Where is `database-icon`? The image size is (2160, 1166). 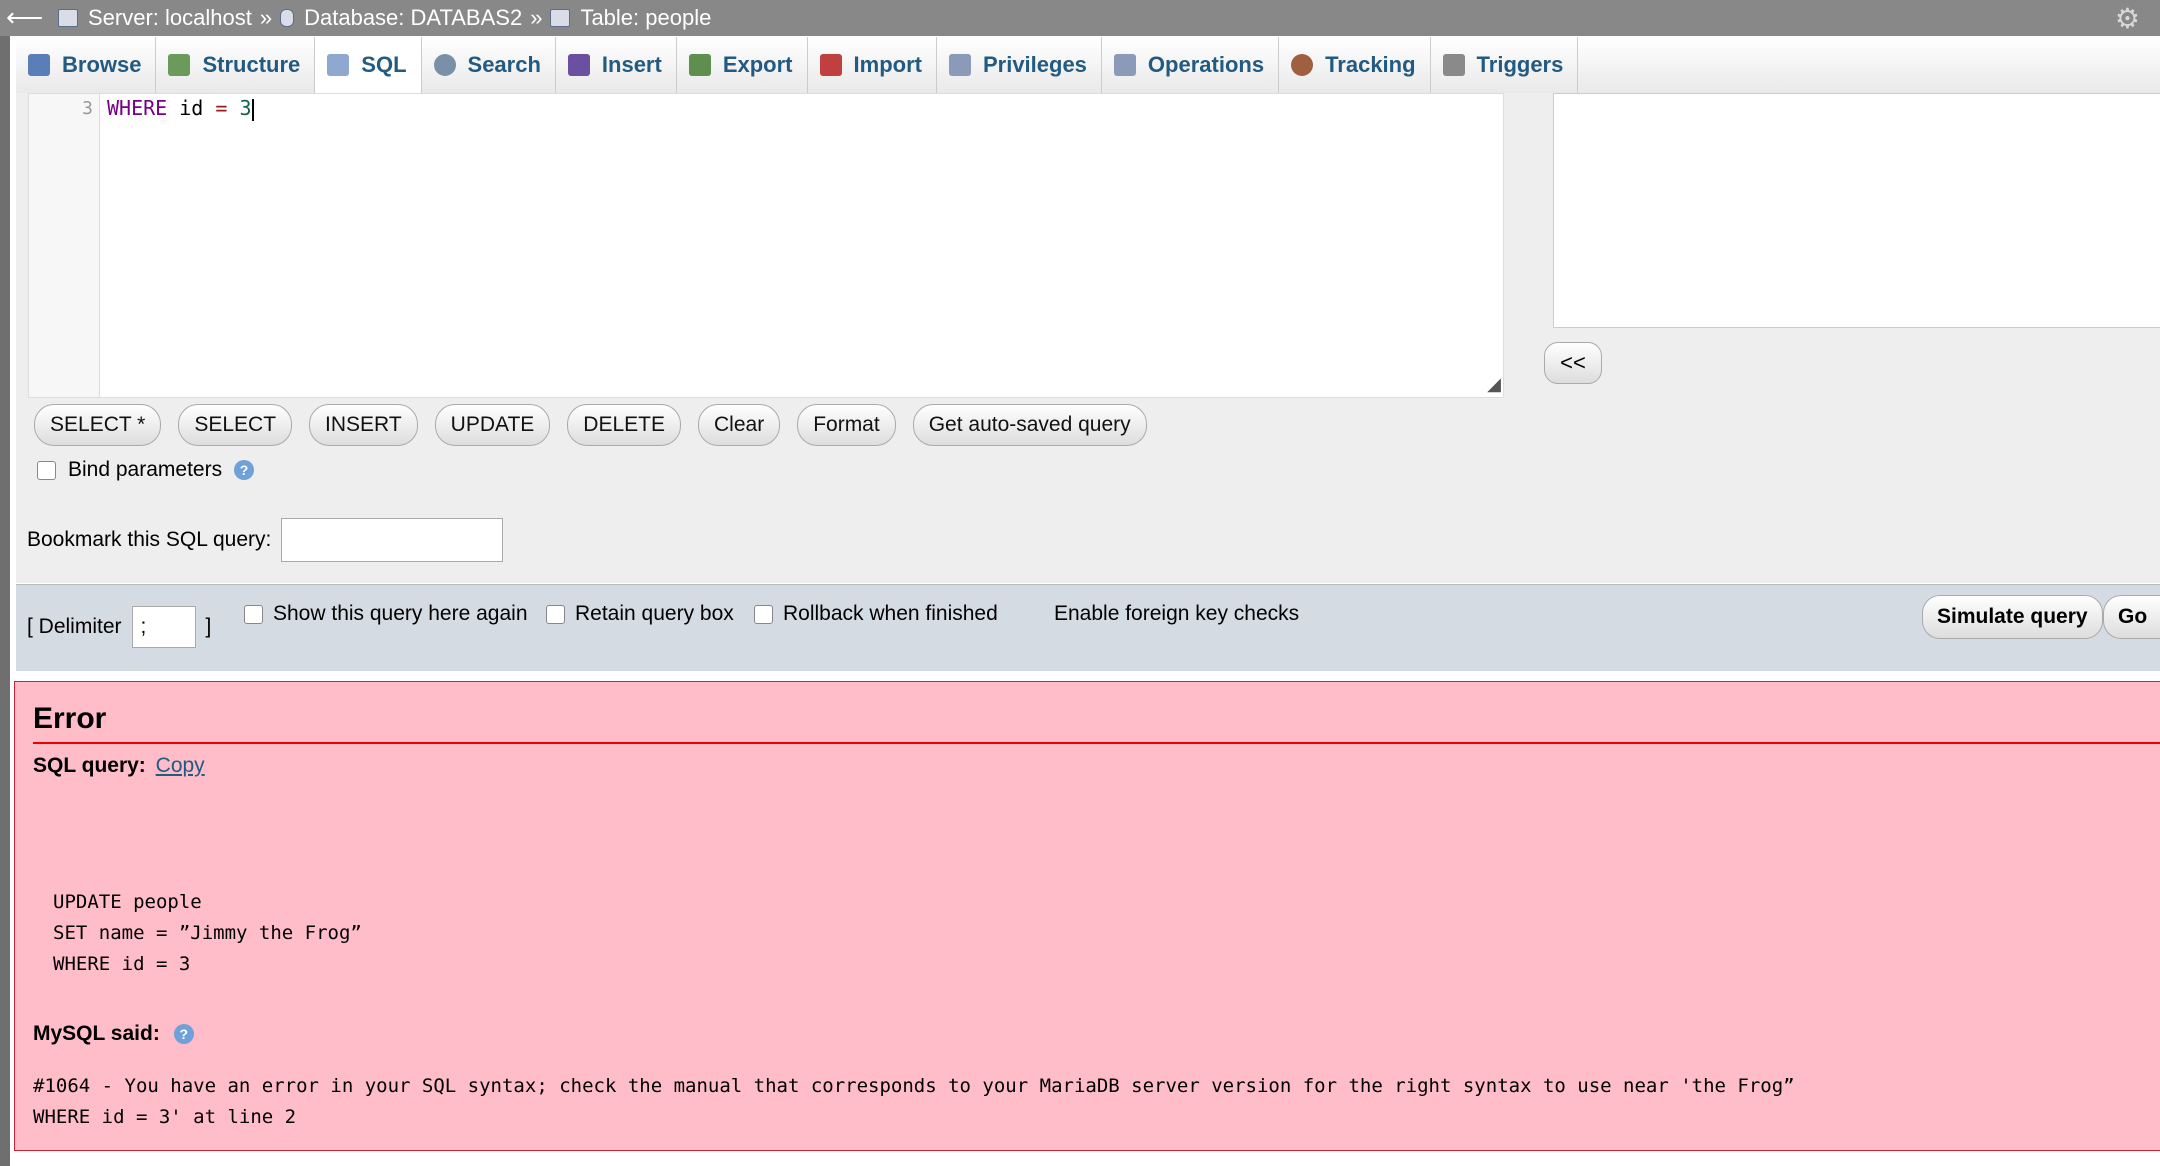 database-icon is located at coordinates (287, 18).